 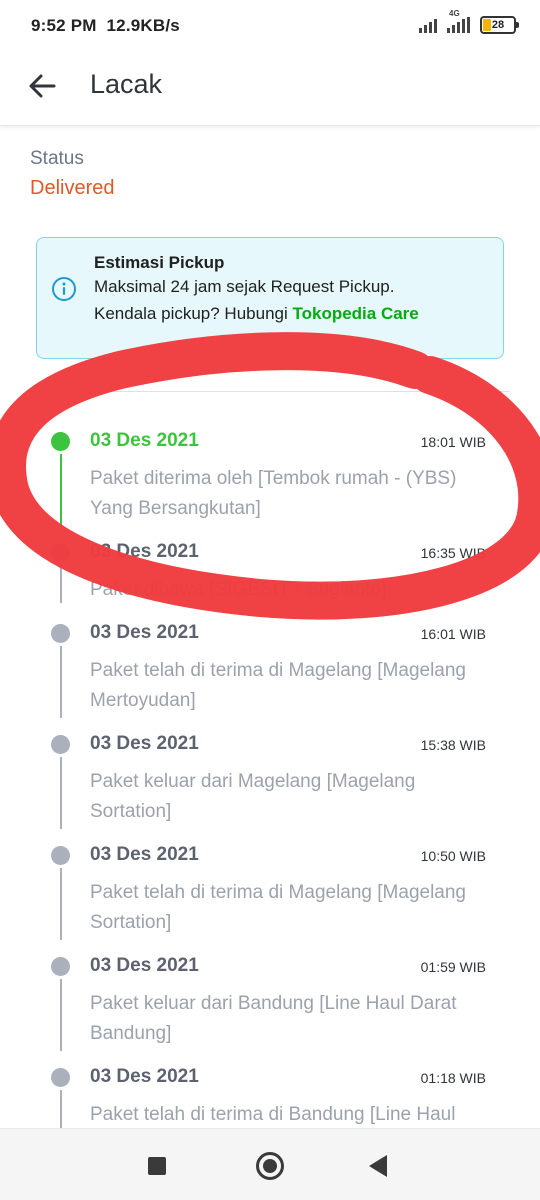 What do you see at coordinates (453, 856) in the screenshot?
I see `timeline-time: 10:50 WIB` at bounding box center [453, 856].